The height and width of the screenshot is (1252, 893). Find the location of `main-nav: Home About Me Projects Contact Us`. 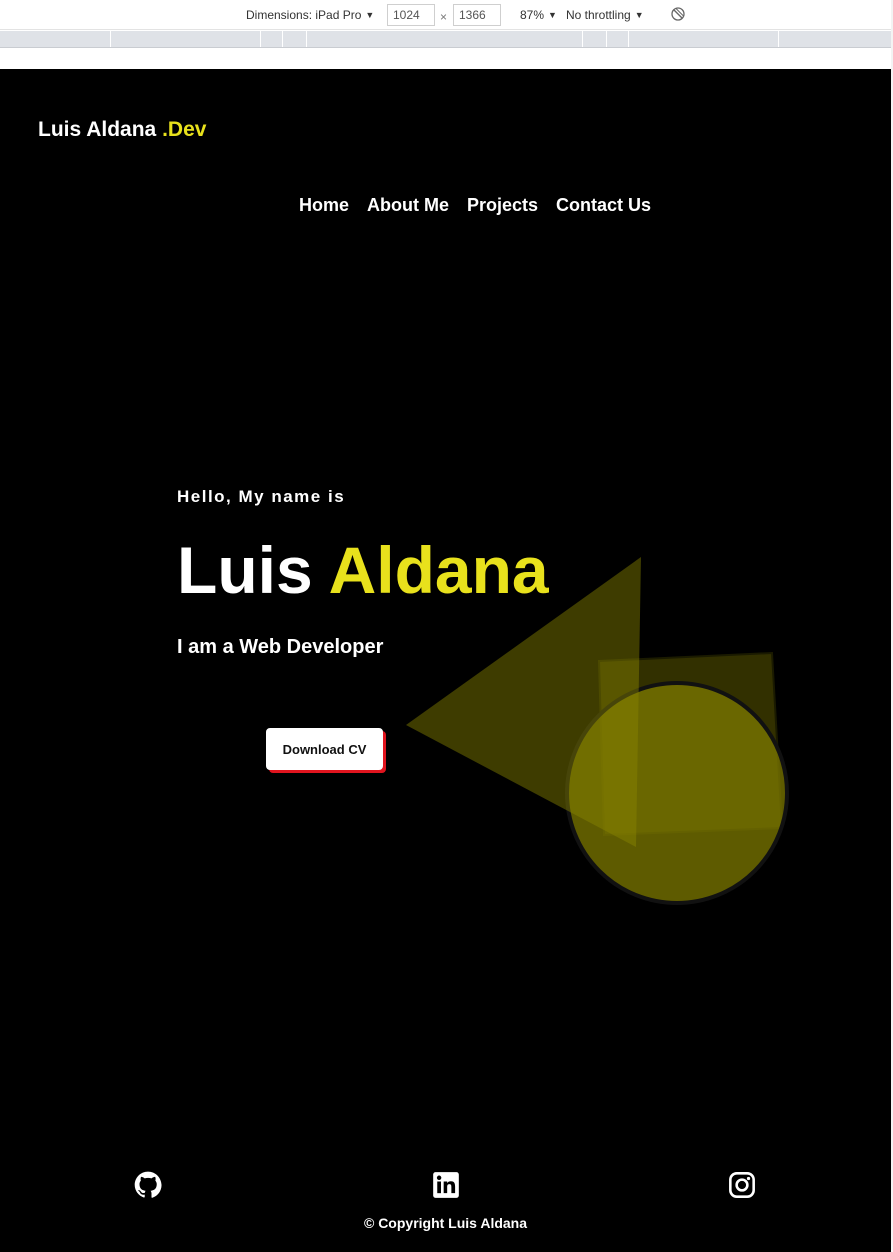

main-nav: Home About Me Projects Contact Us is located at coordinates (475, 205).